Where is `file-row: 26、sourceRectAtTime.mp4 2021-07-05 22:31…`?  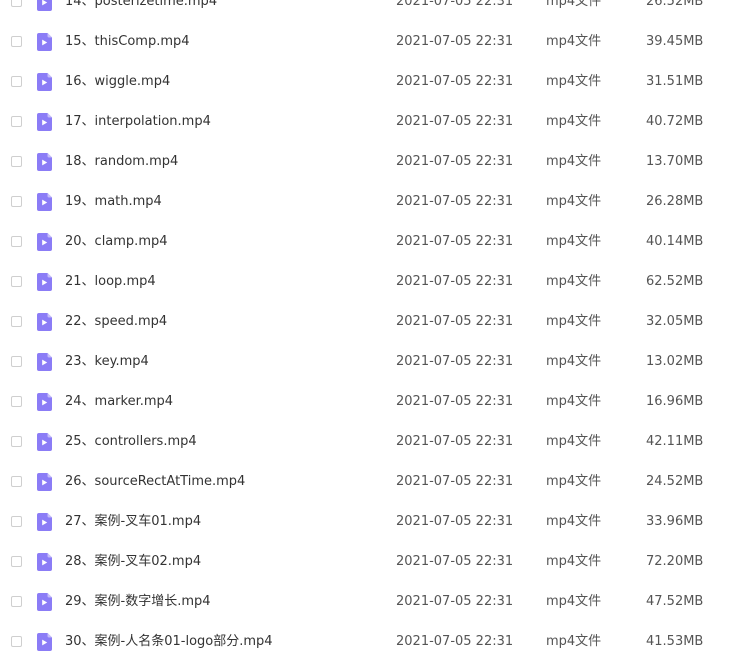
file-row: 26、sourceRectAtTime.mp4 2021-07-05 22:31… is located at coordinates (376, 482).